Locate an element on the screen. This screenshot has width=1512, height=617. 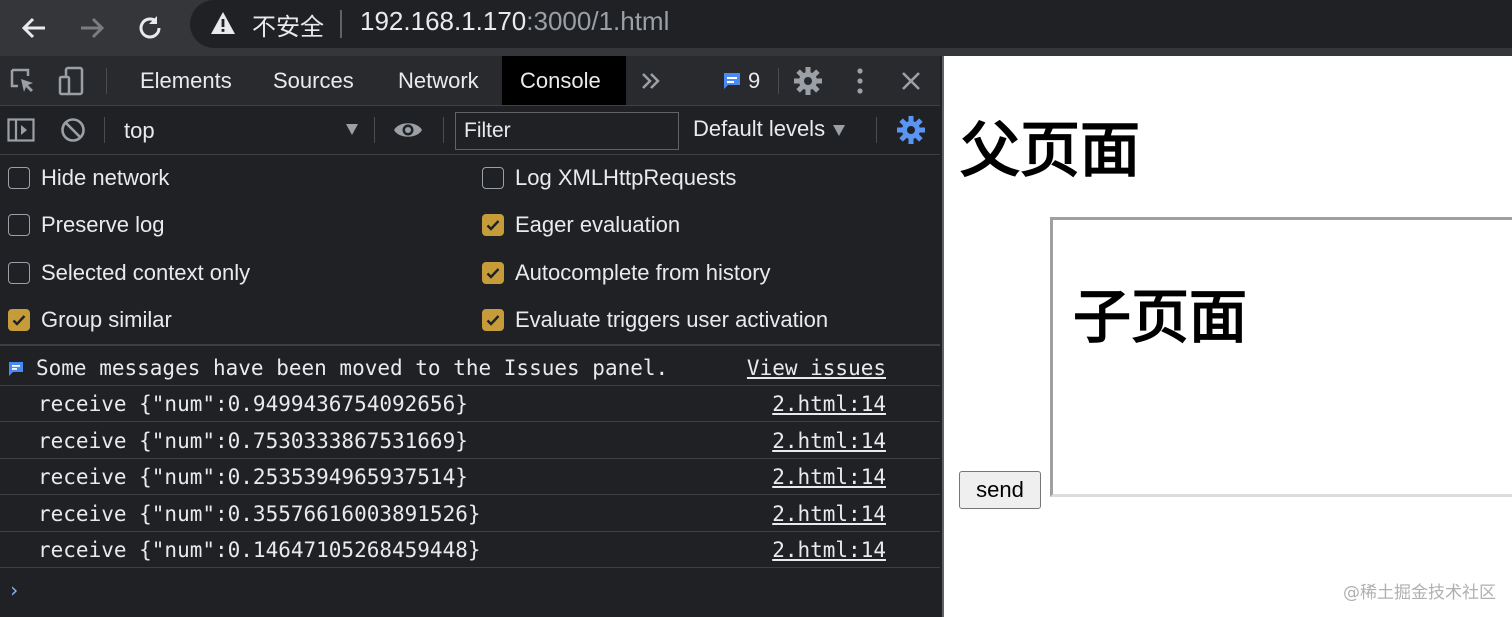
checkbox-group-similar is located at coordinates (19, 320).